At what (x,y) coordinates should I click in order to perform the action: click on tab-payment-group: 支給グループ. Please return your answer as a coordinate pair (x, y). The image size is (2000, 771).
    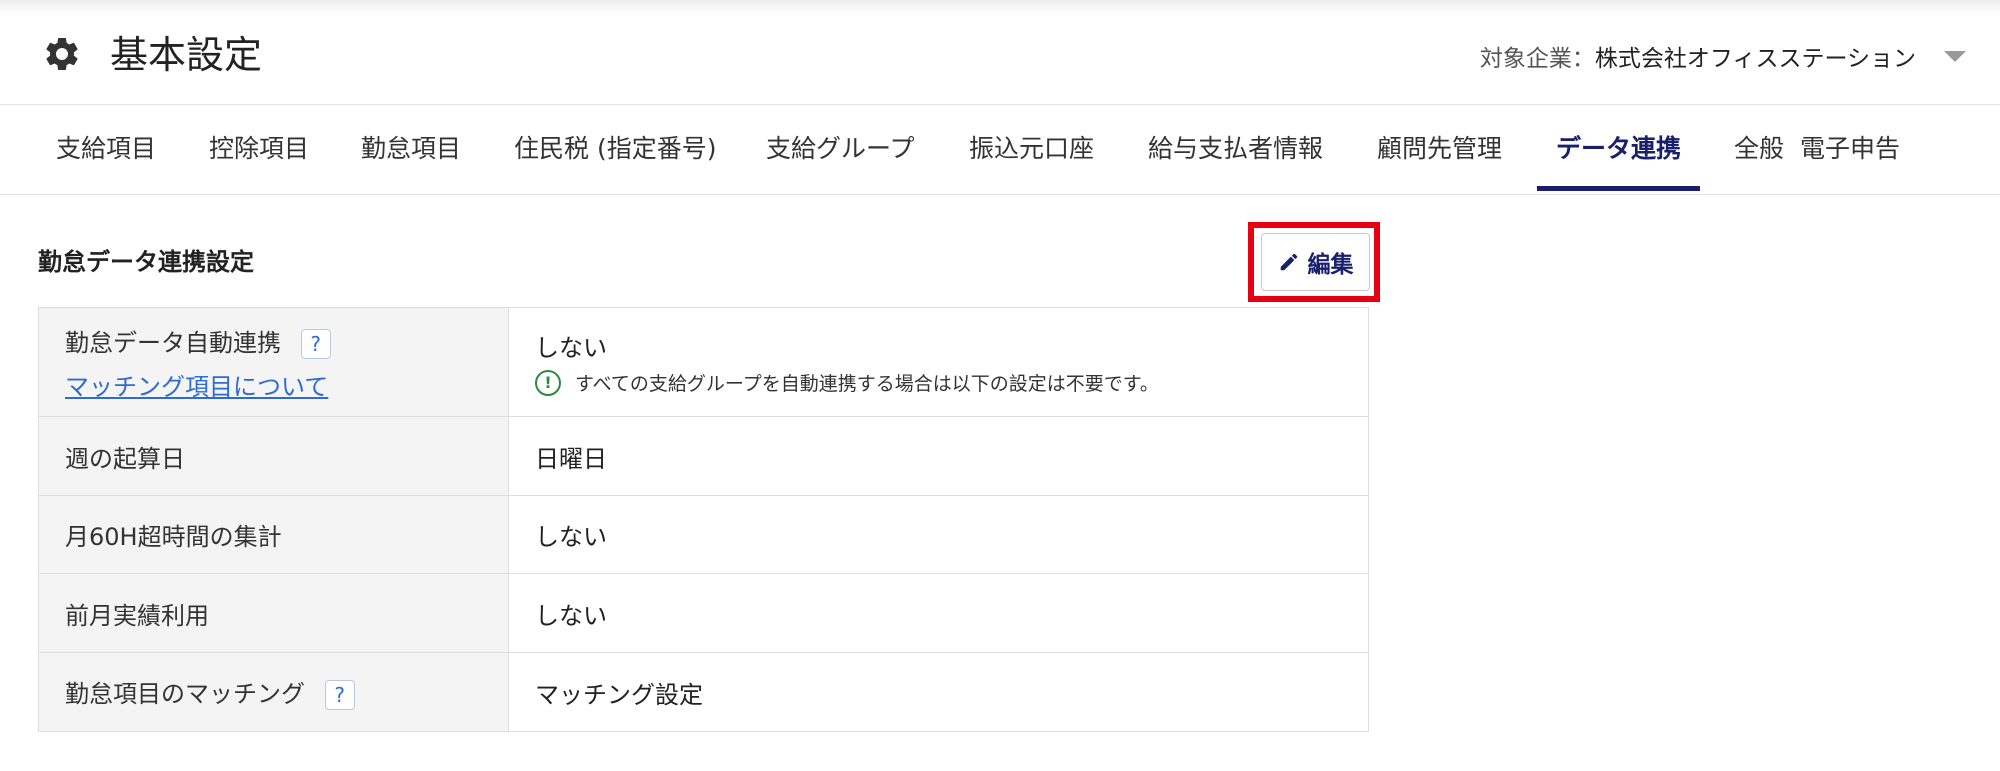
    Looking at the image, I should click on (840, 149).